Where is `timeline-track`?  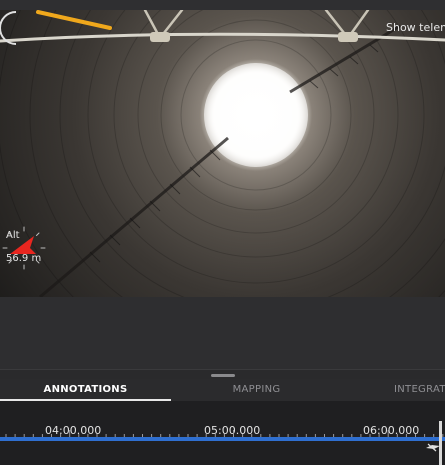 timeline-track is located at coordinates (222, 439).